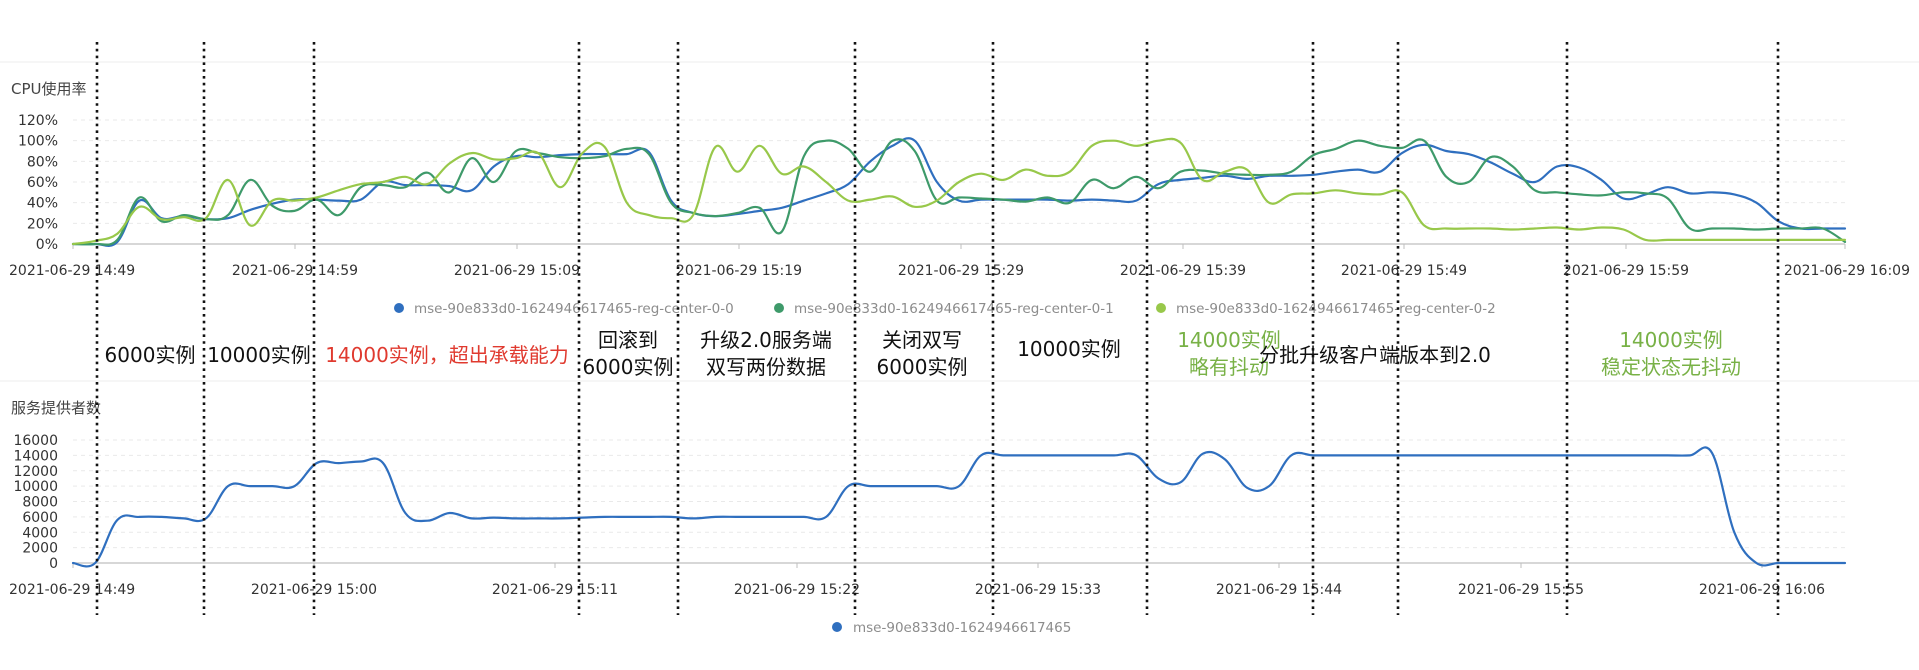 The height and width of the screenshot is (670, 1919). Describe the element at coordinates (40, 503) in the screenshot. I see `providers-y-tick-label: 8000` at that location.